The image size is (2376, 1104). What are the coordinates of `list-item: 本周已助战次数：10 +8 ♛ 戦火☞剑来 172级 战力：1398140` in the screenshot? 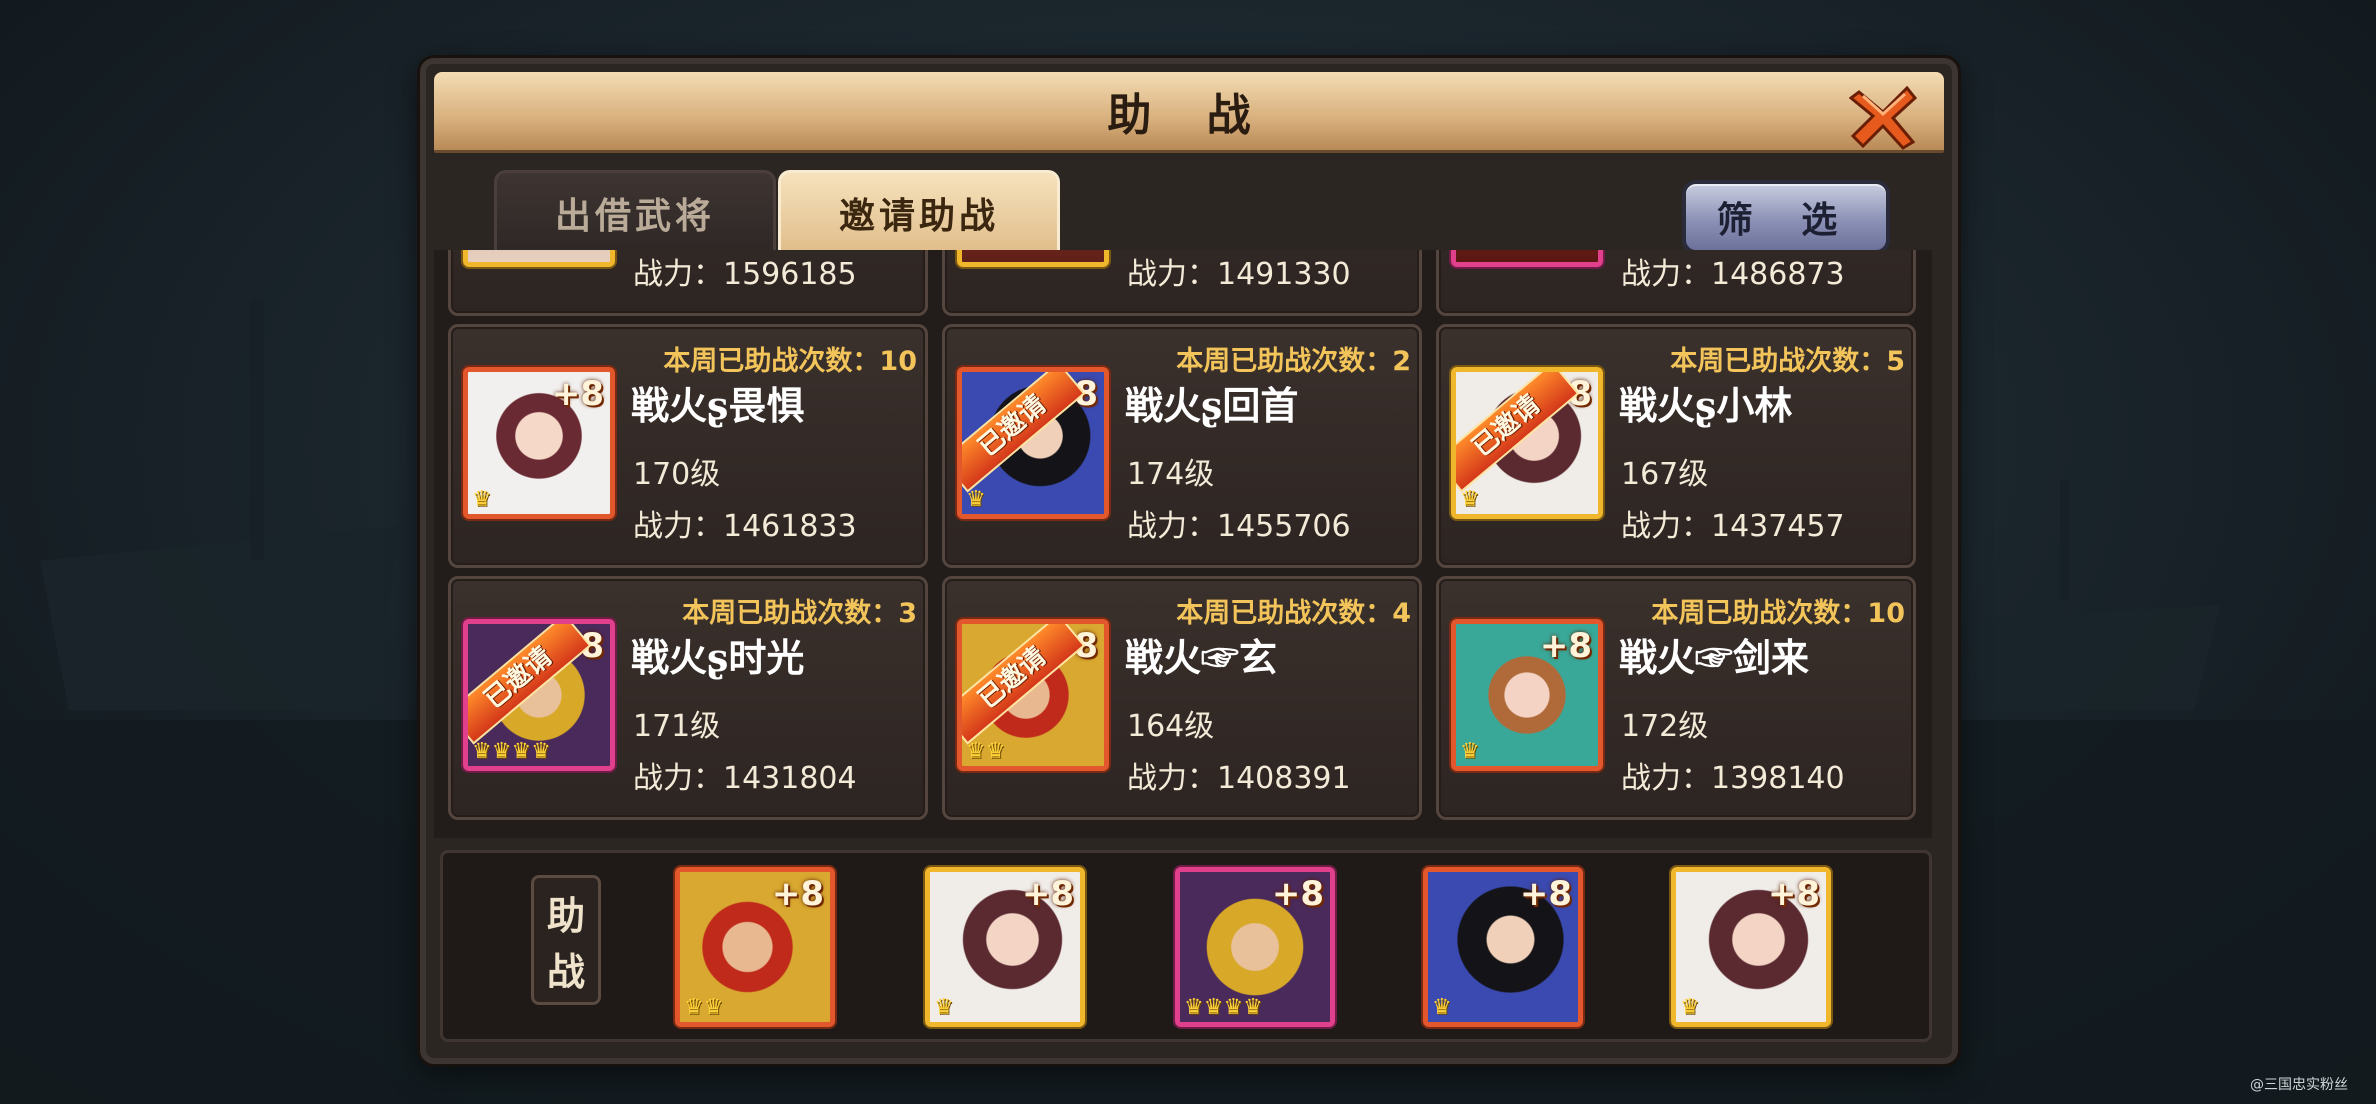 It's located at (1676, 698).